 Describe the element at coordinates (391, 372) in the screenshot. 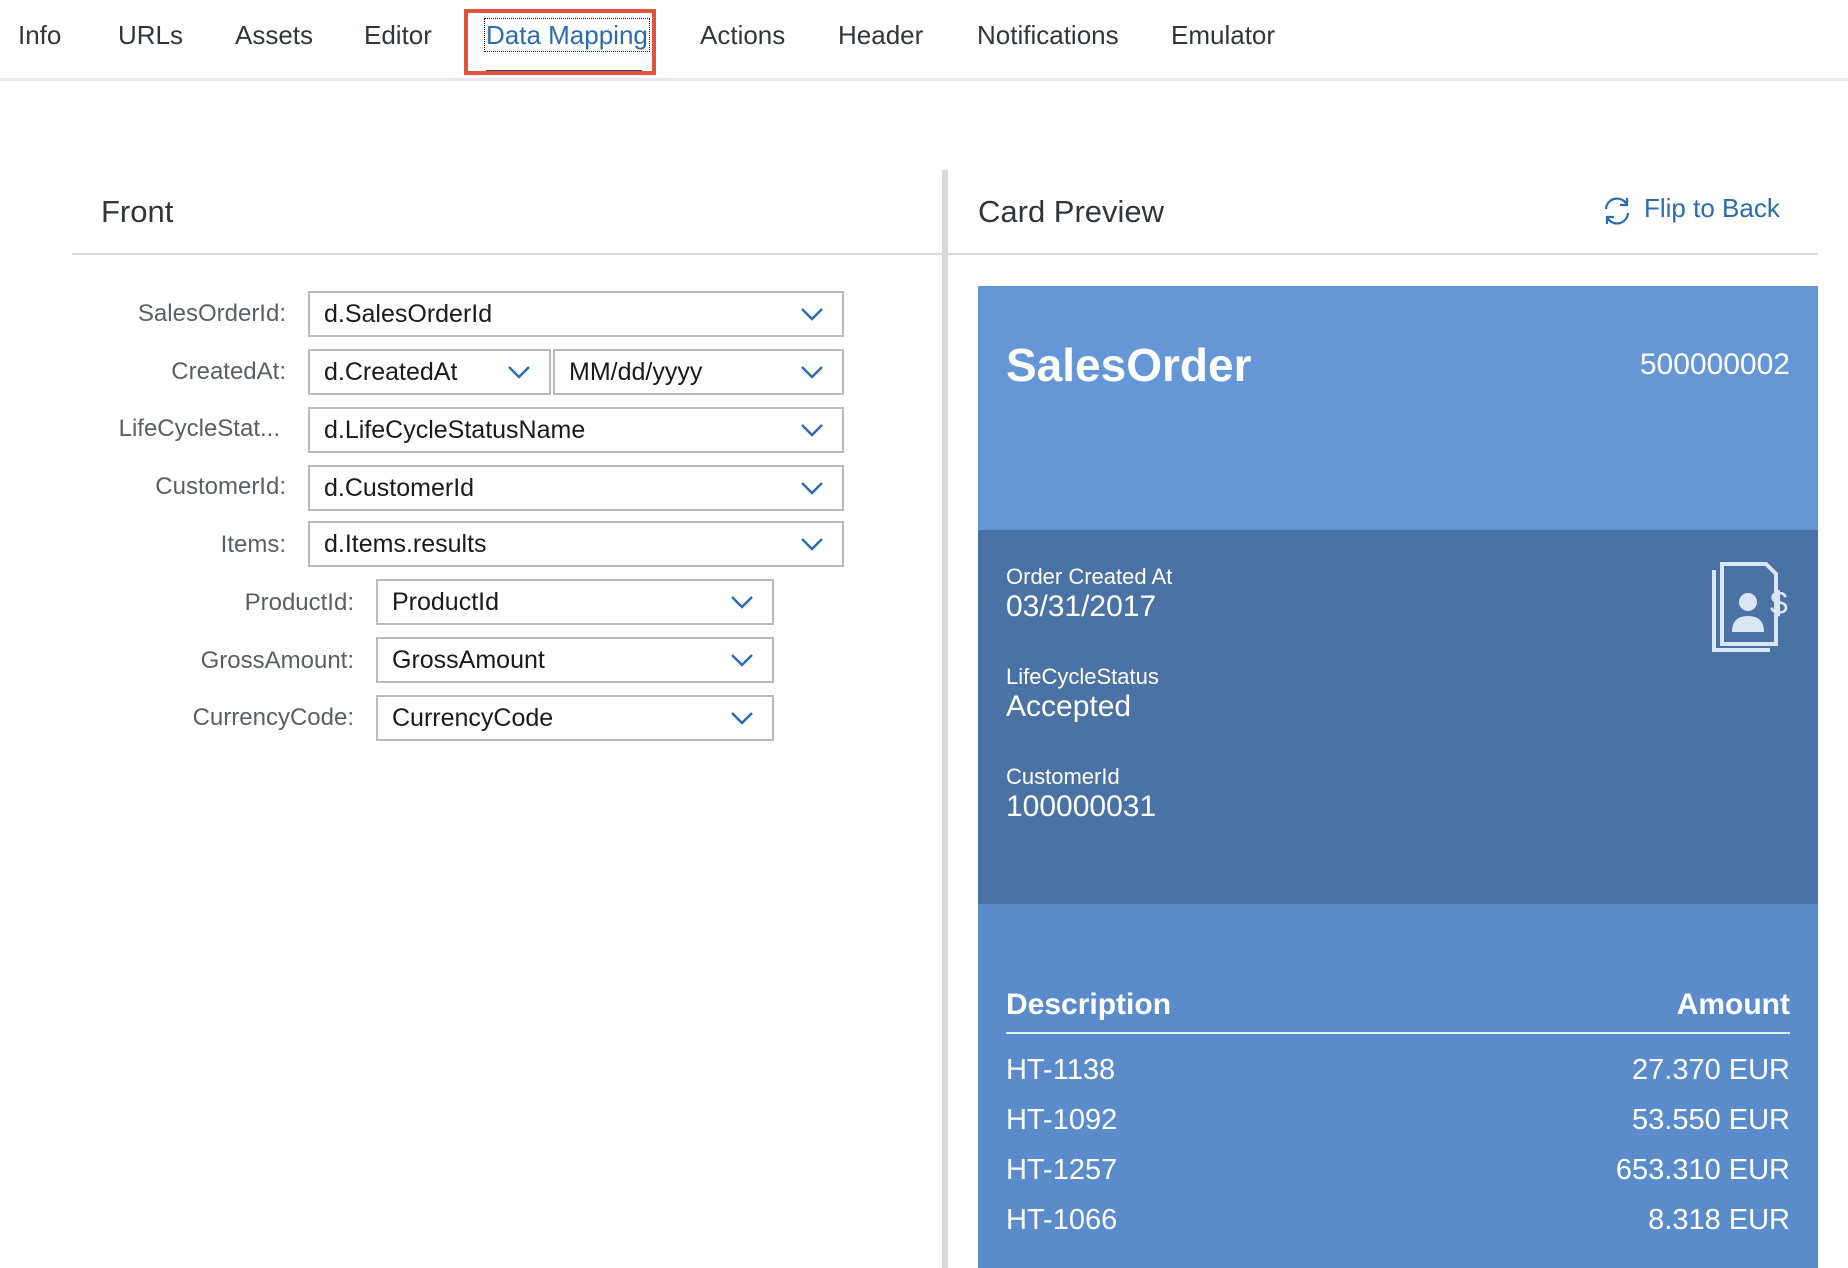

I see `select-value: d.CreatedAt` at that location.